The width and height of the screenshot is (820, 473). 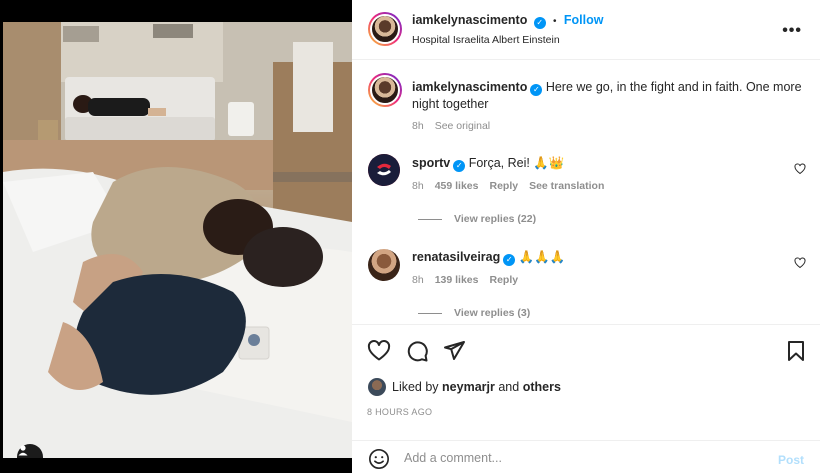 I want to click on comment-2-view-replies: View replies (3), so click(x=474, y=313).